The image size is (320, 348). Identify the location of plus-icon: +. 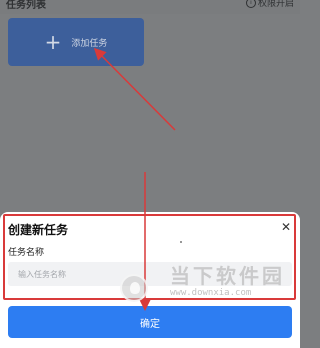
(53, 42).